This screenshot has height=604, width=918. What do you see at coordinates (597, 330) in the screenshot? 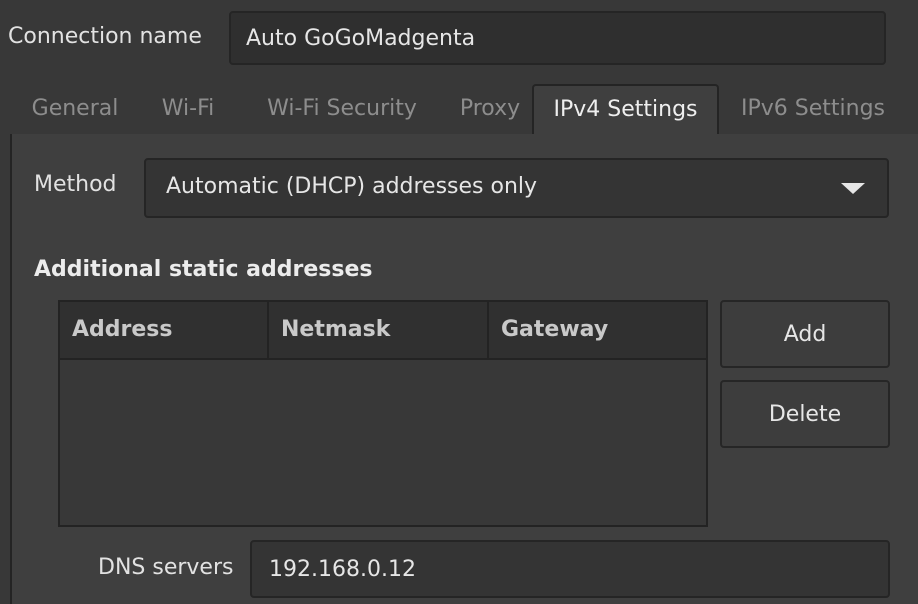
I see `column-header-gateway: Gateway` at bounding box center [597, 330].